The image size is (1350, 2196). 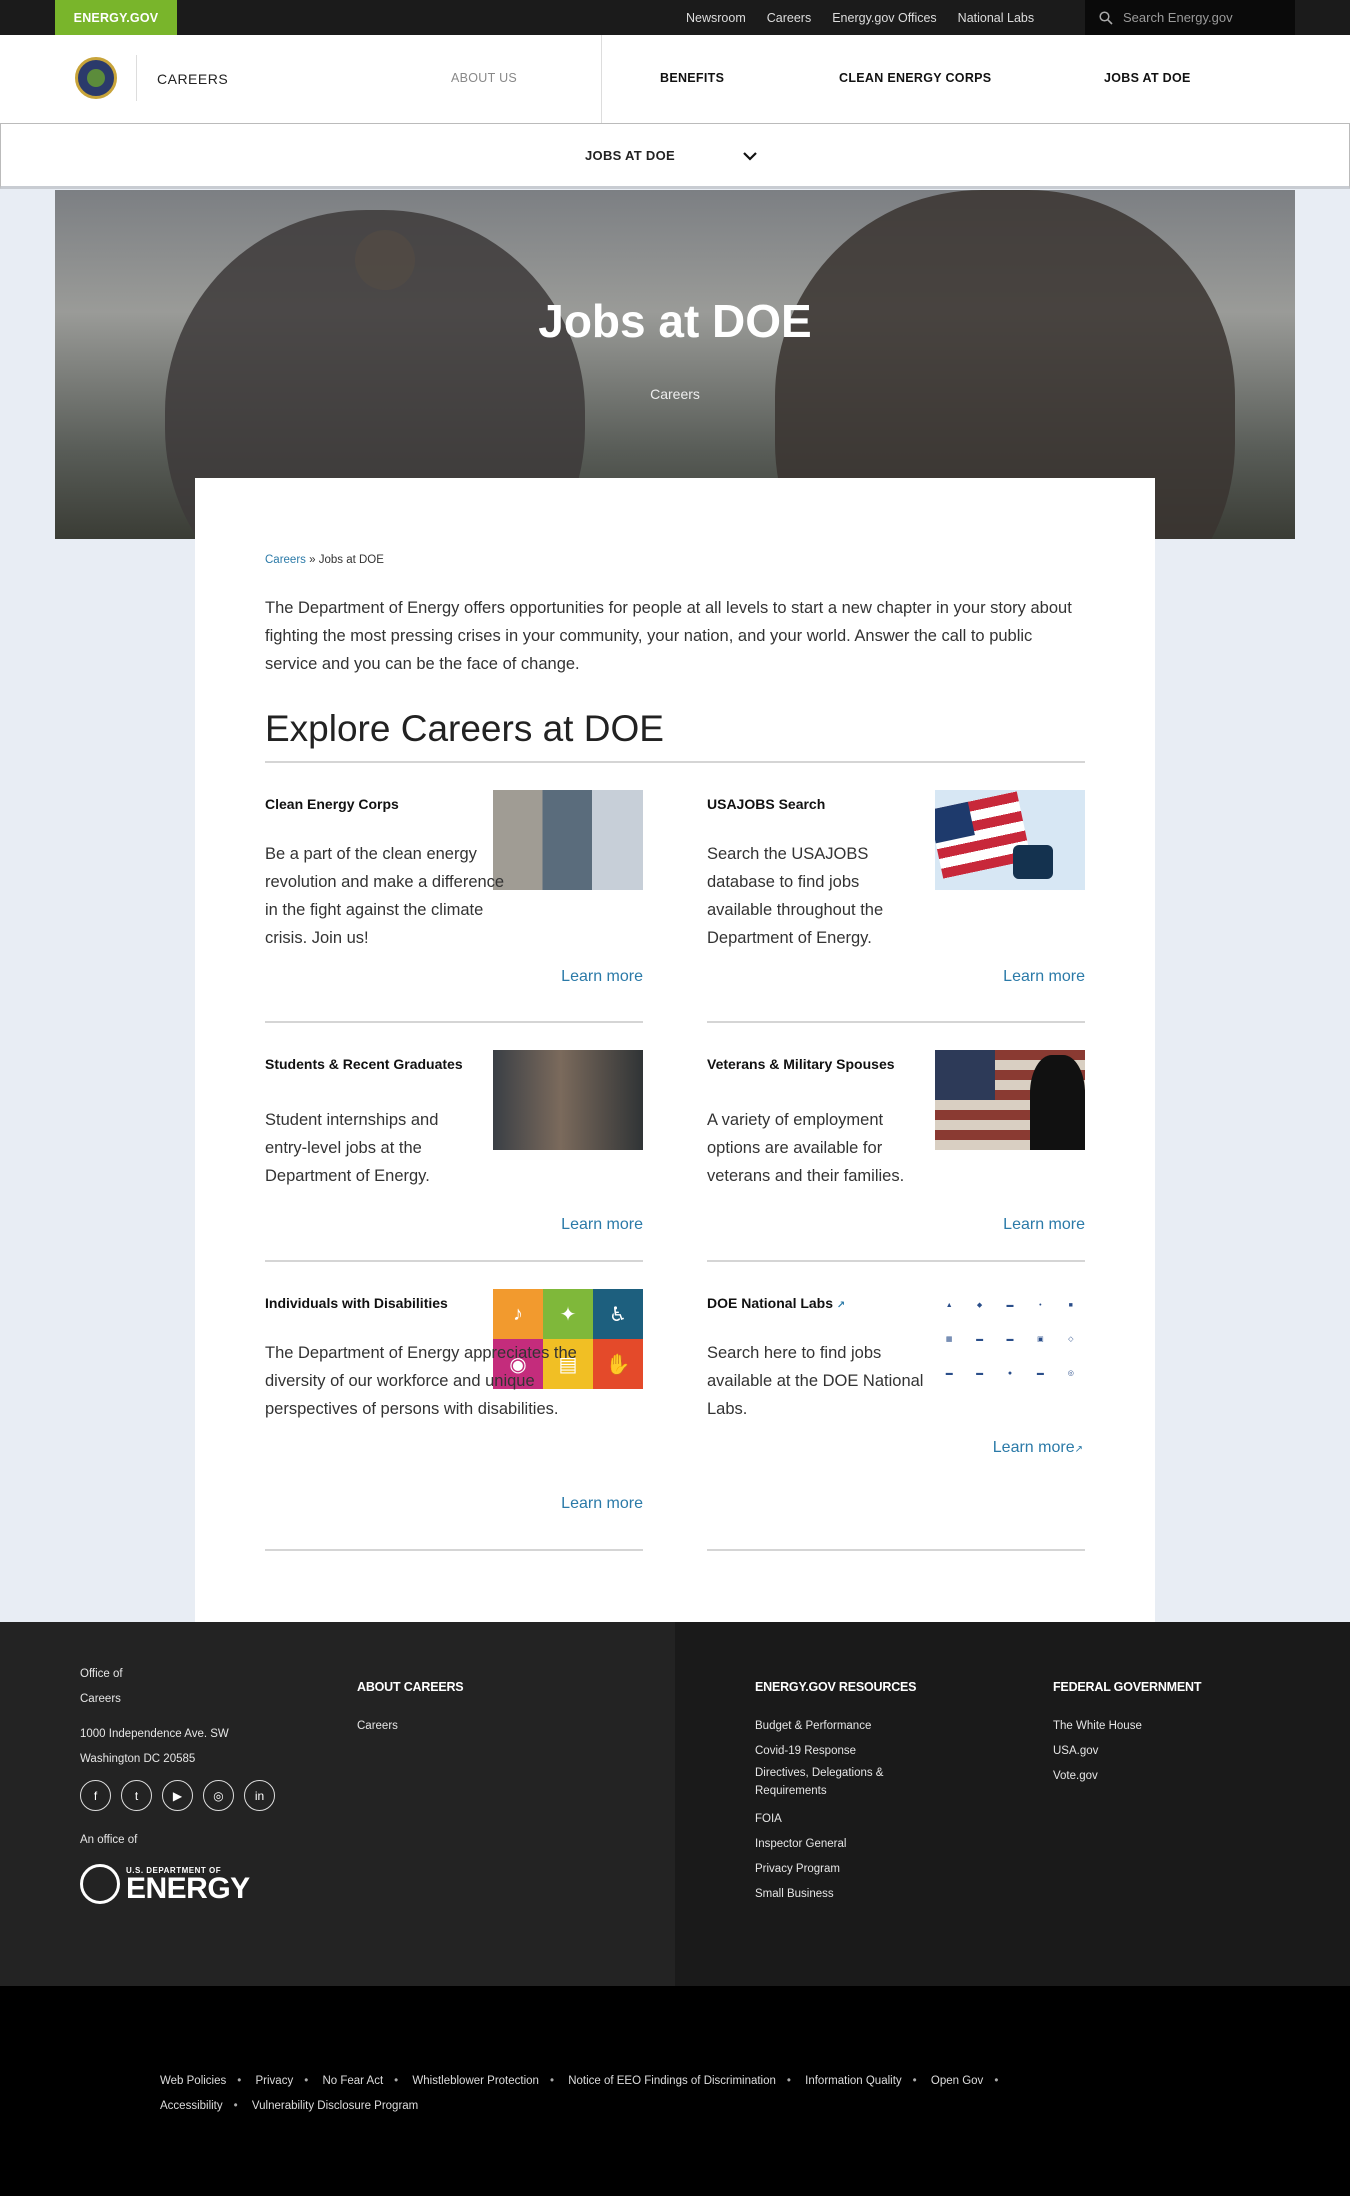 I want to click on legal-link-web-policies: Web Policies, so click(x=193, y=2081).